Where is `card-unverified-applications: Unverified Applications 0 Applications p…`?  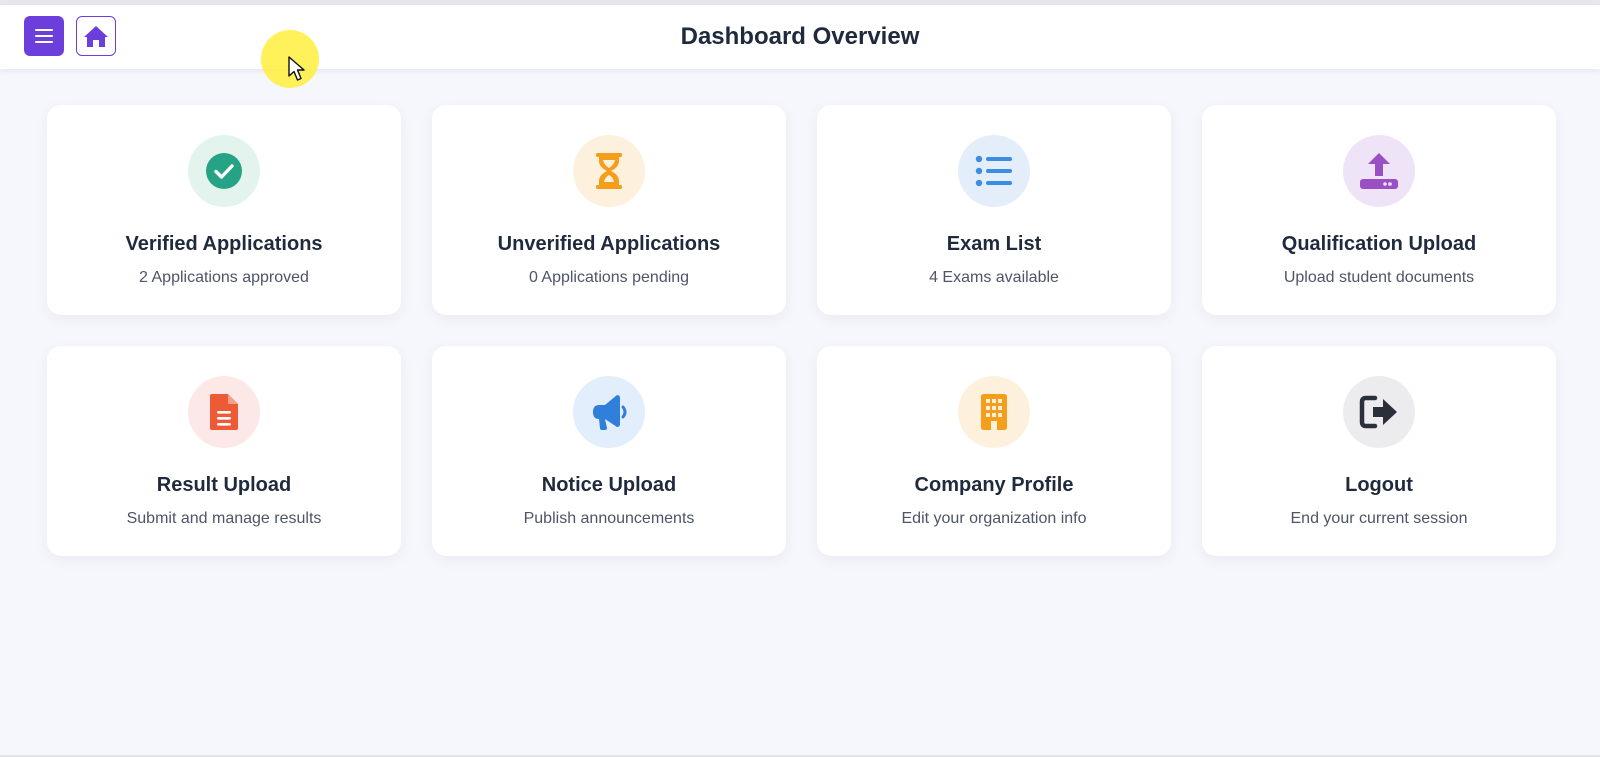
card-unverified-applications: Unverified Applications 0 Applications p… is located at coordinates (609, 210).